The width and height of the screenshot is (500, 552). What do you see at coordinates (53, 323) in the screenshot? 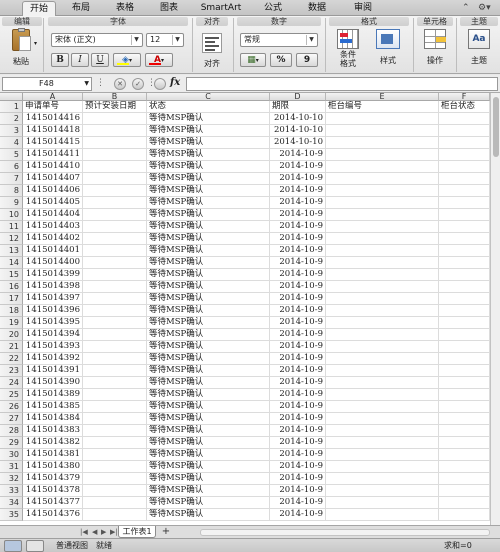
I see `cell-a: 1415014395` at bounding box center [53, 323].